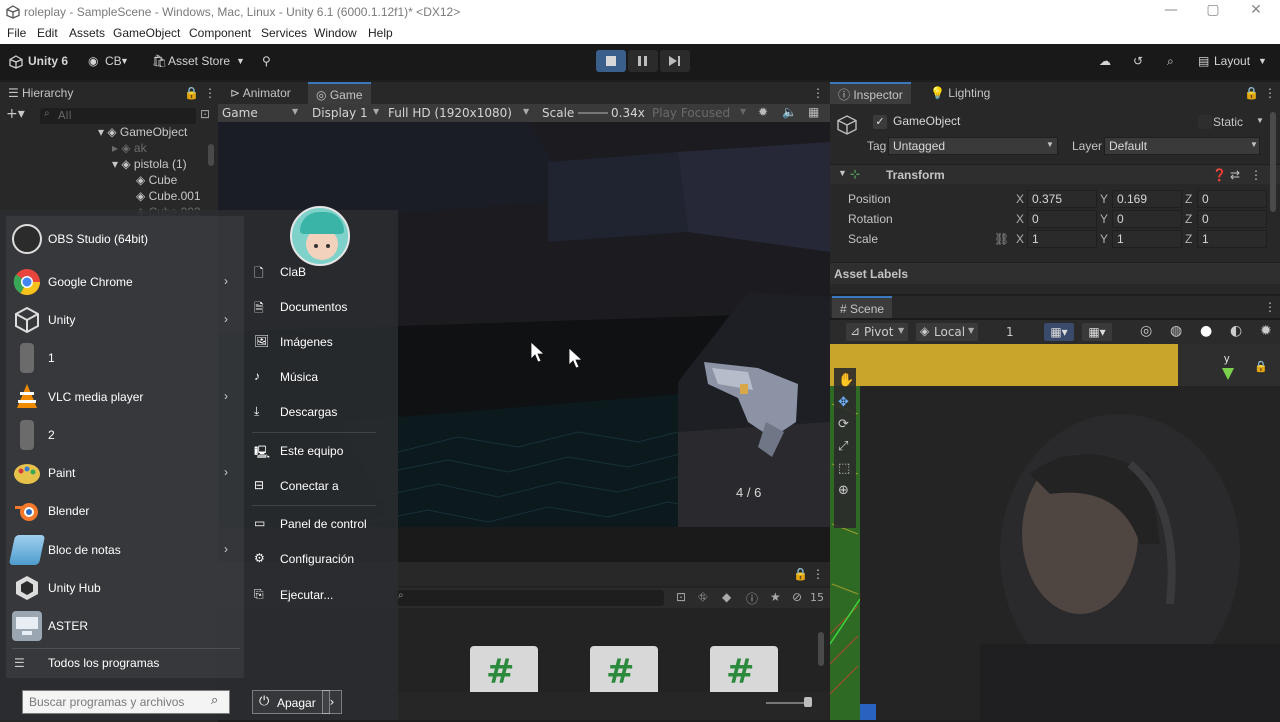 The image size is (1280, 722). Describe the element at coordinates (1147, 219) in the screenshot. I see `rotation-y-field: 0` at that location.